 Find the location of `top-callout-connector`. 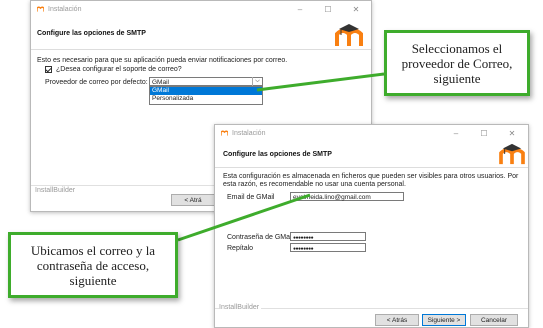

top-callout-connector is located at coordinates (320, 82).